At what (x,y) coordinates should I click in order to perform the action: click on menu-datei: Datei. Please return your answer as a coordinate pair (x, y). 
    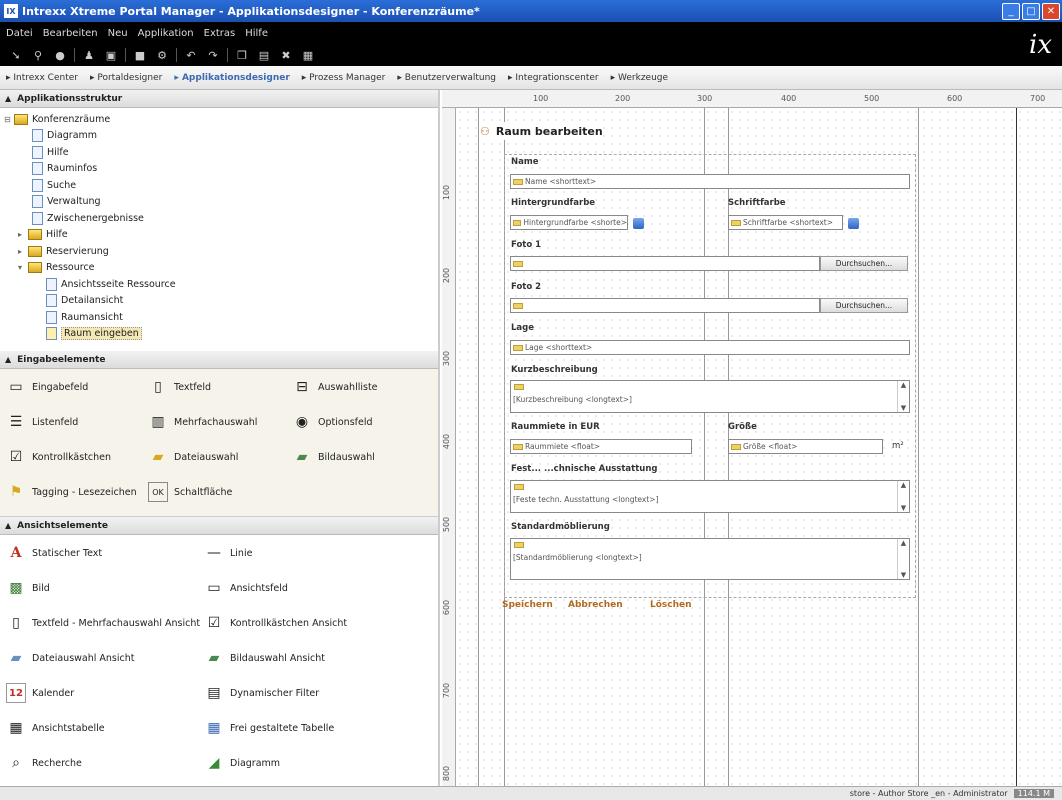
    Looking at the image, I should click on (19, 33).